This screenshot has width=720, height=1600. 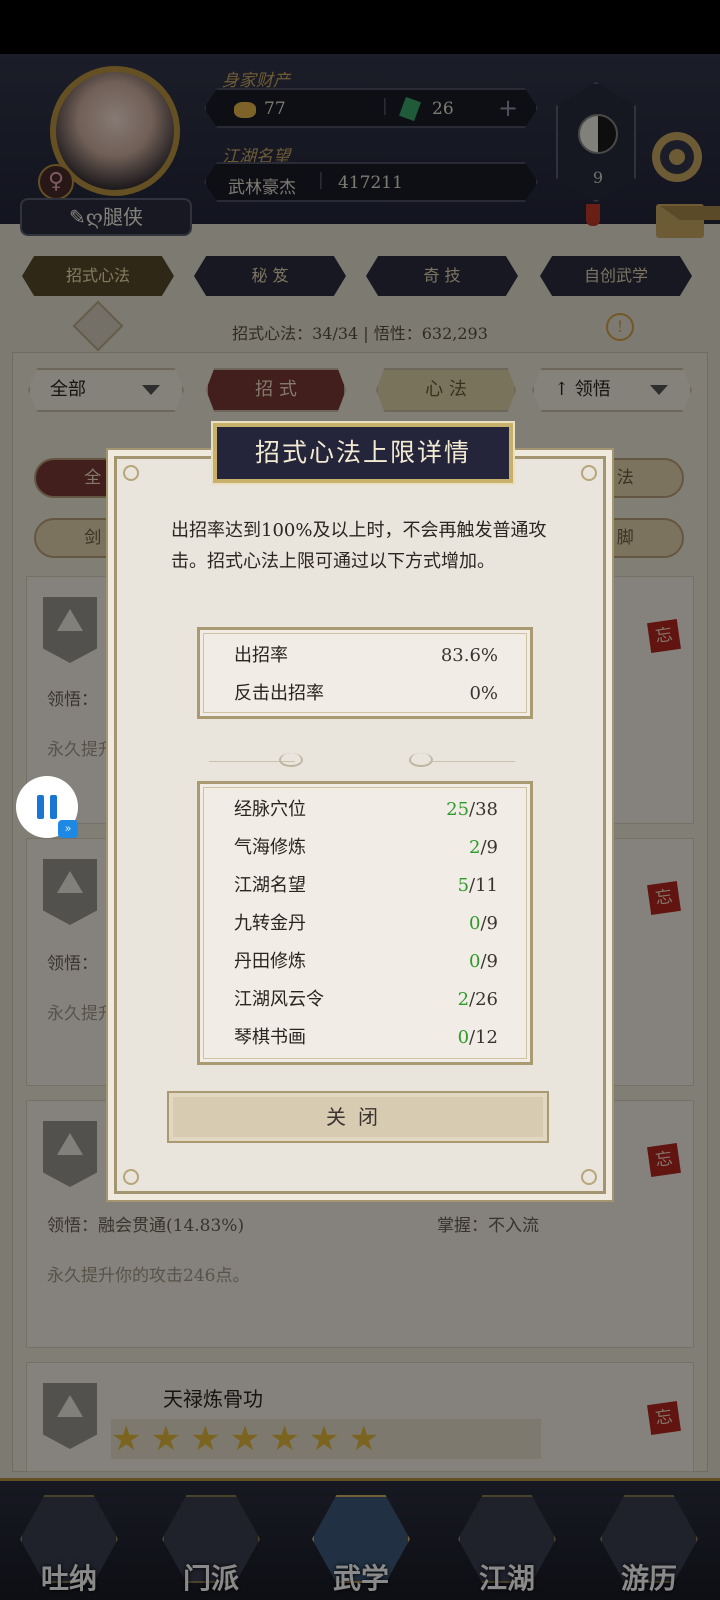 I want to click on source-row: 江湖风云令 2/26, so click(x=366, y=1000).